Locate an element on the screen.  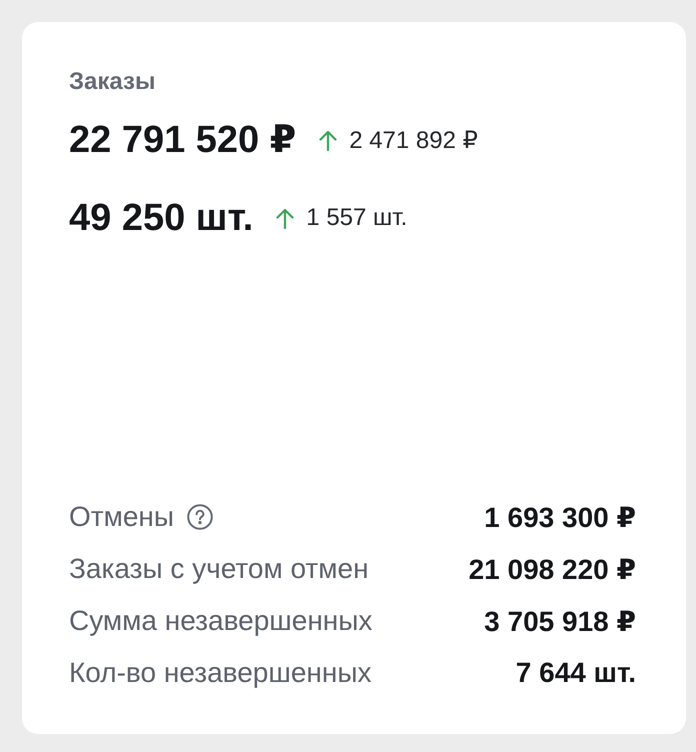
detail-value: 1 693 300 ₽ is located at coordinates (560, 517).